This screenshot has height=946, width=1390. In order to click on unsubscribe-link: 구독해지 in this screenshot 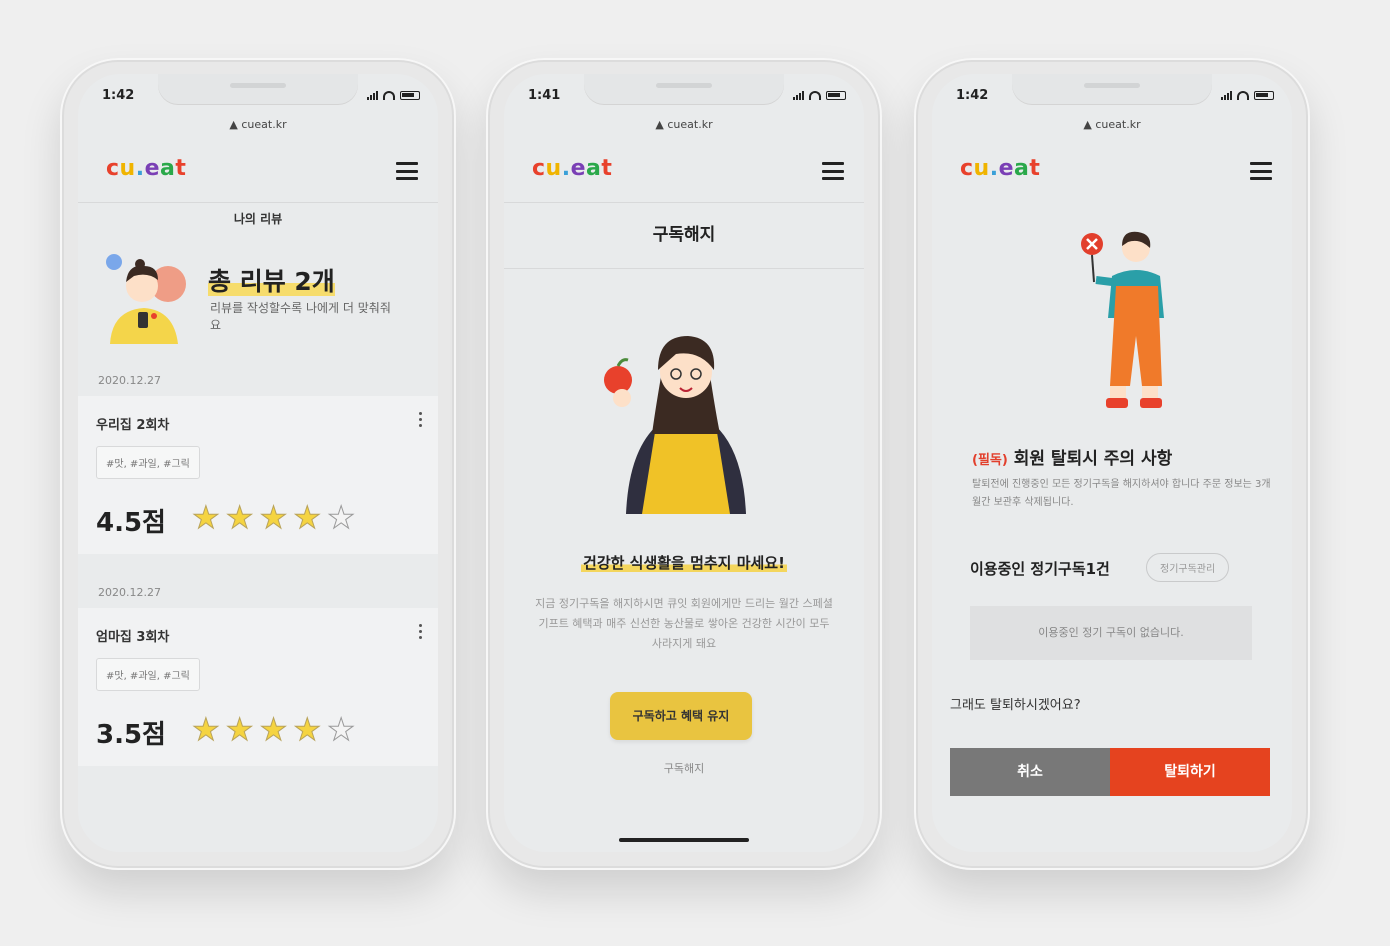, I will do `click(684, 768)`.